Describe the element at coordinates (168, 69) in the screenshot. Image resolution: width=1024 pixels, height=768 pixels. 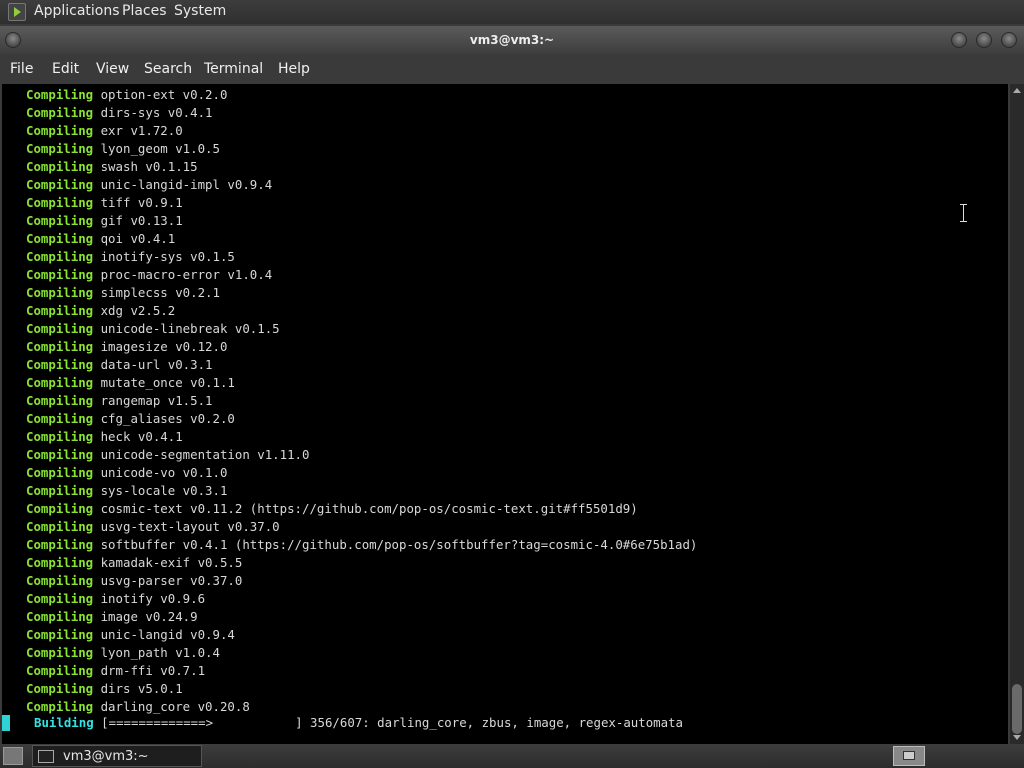
I see `menu-search: Search` at that location.